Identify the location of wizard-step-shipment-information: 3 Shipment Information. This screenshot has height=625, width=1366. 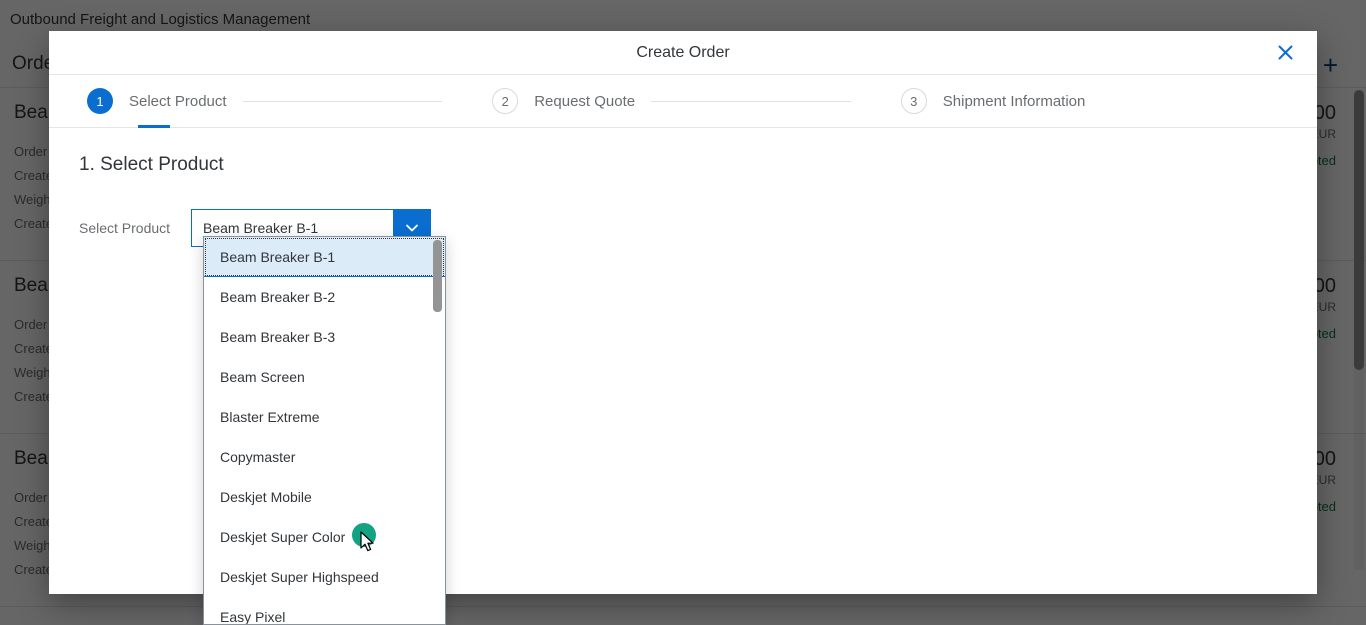
(976, 101).